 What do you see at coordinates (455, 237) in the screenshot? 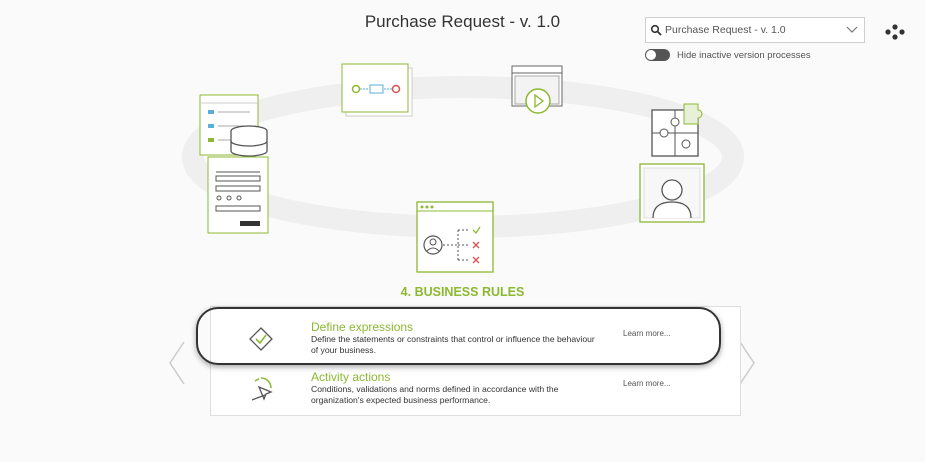
I see `stage-business-rules-icon` at bounding box center [455, 237].